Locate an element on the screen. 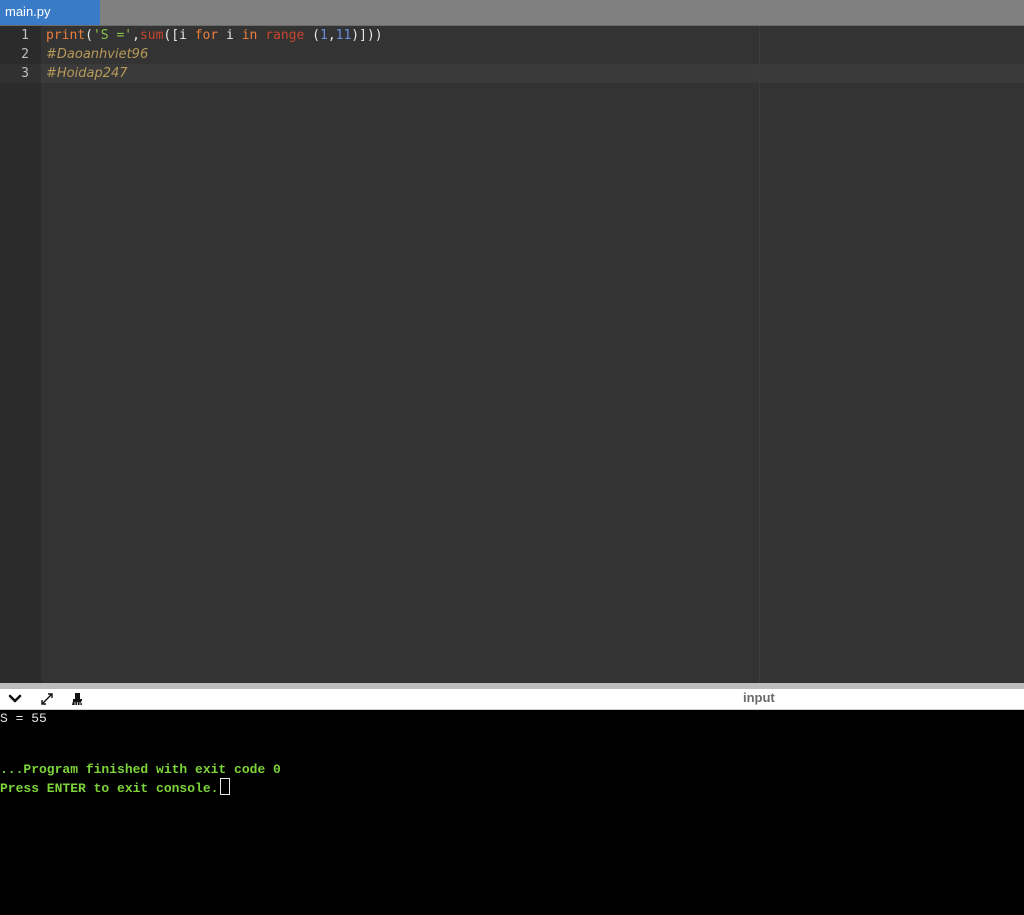 Image resolution: width=1024 pixels, height=915 pixels. clear-icon is located at coordinates (77, 699).